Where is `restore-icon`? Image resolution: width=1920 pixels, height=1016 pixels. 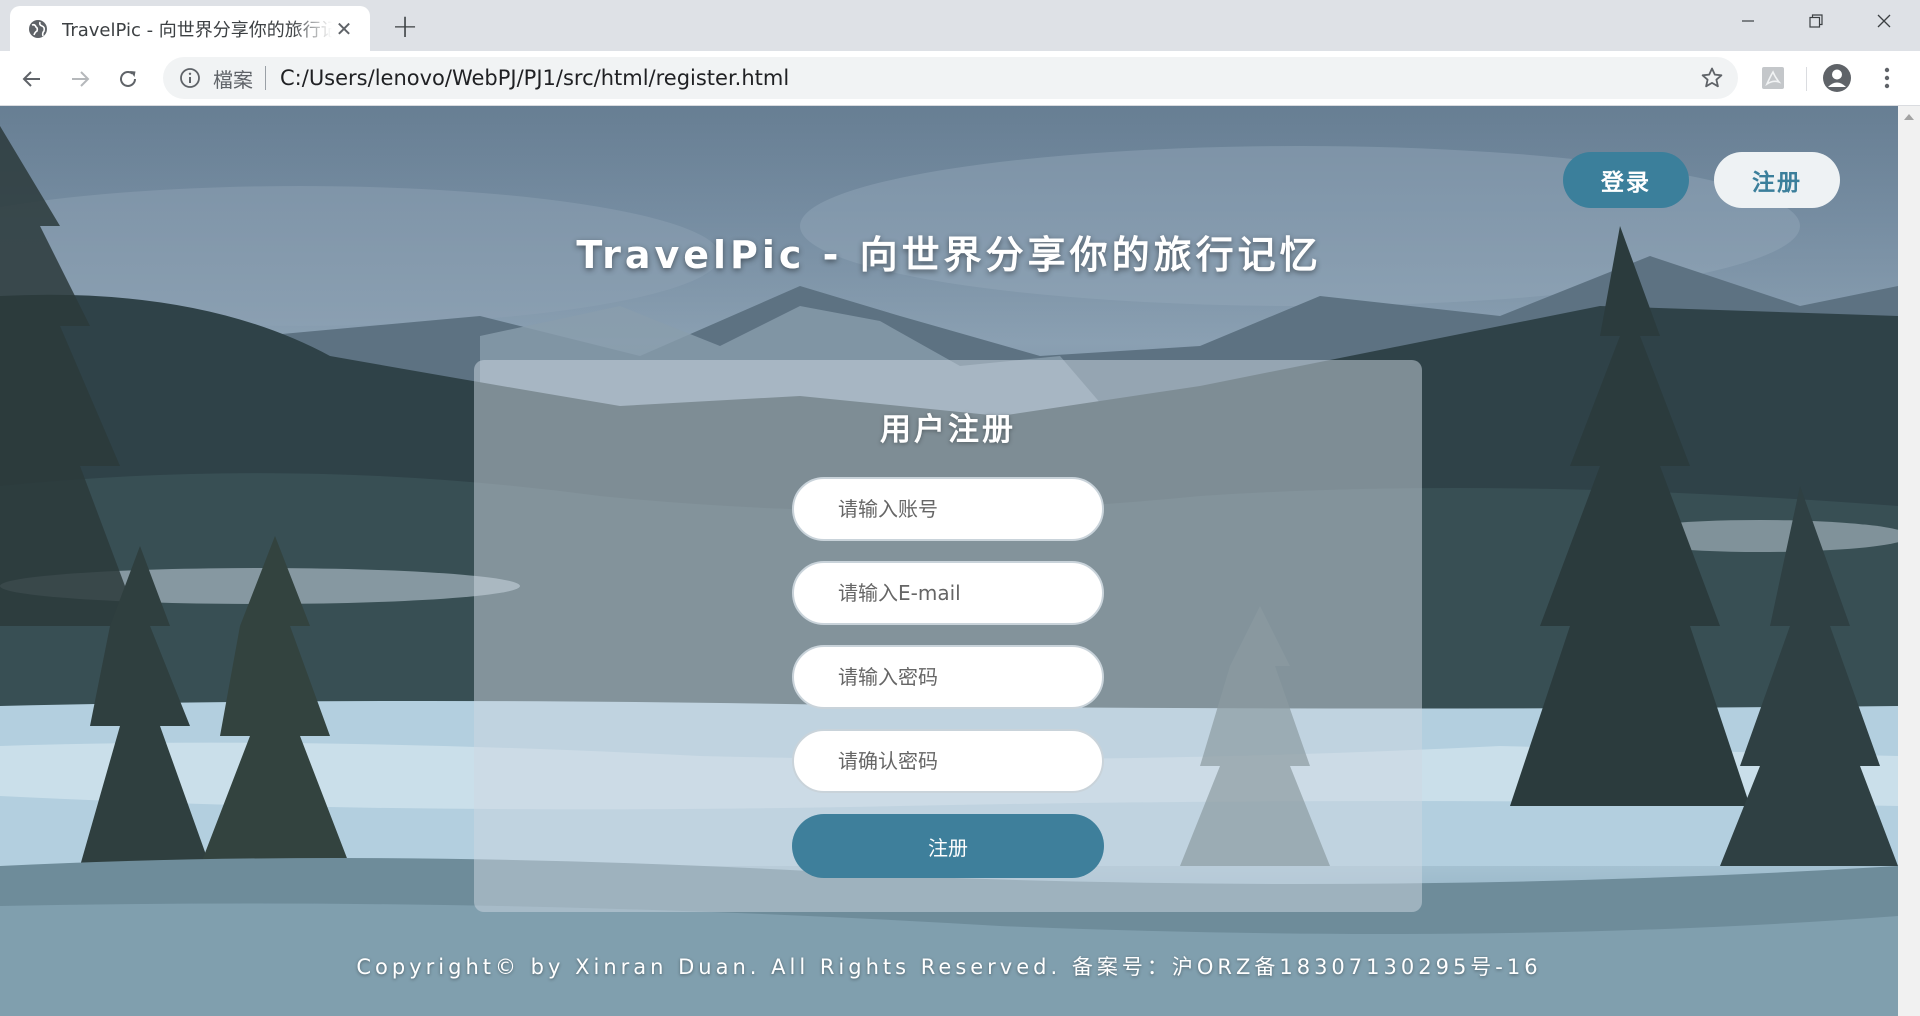 restore-icon is located at coordinates (1816, 21).